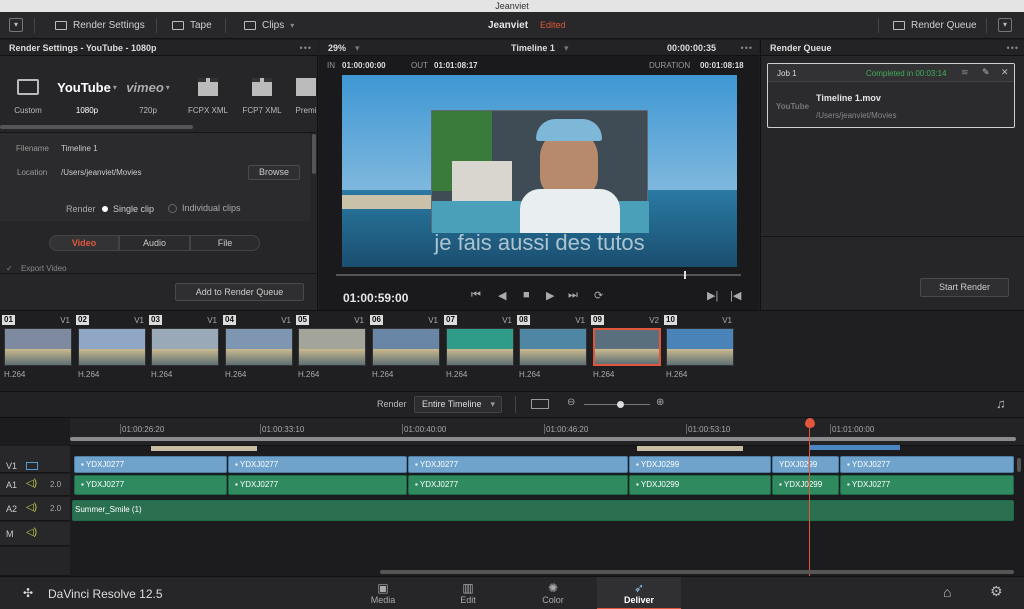 The image size is (1024, 609). I want to click on zoom-level-dropdown: 29%, so click(337, 48).